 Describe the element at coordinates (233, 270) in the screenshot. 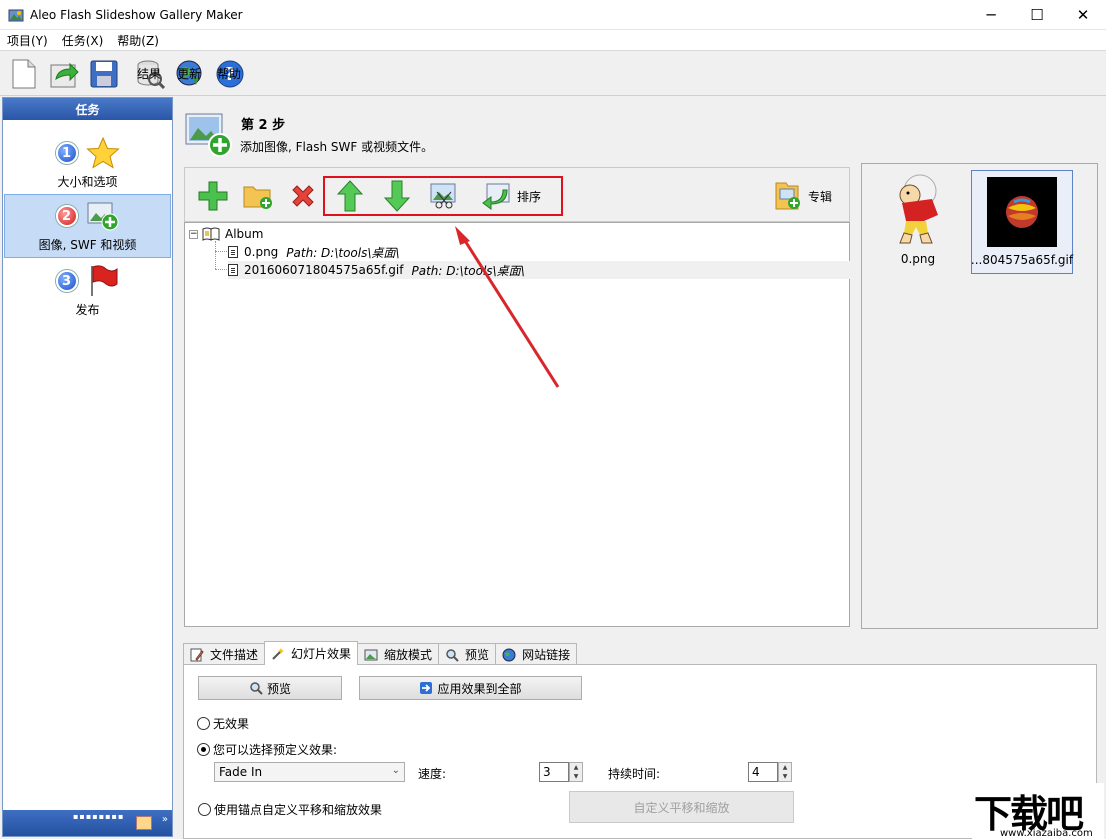

I see `file-icon` at that location.